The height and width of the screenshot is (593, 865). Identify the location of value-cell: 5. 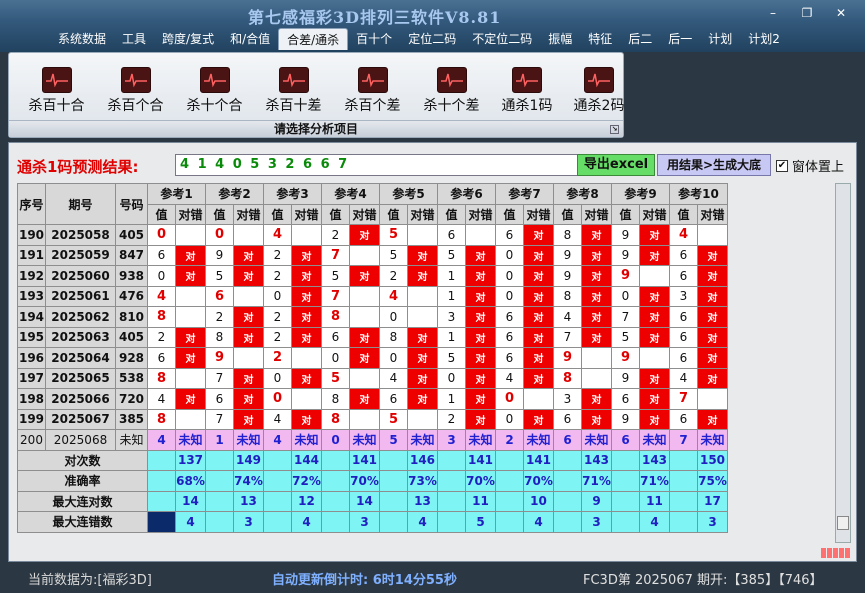
(625, 337).